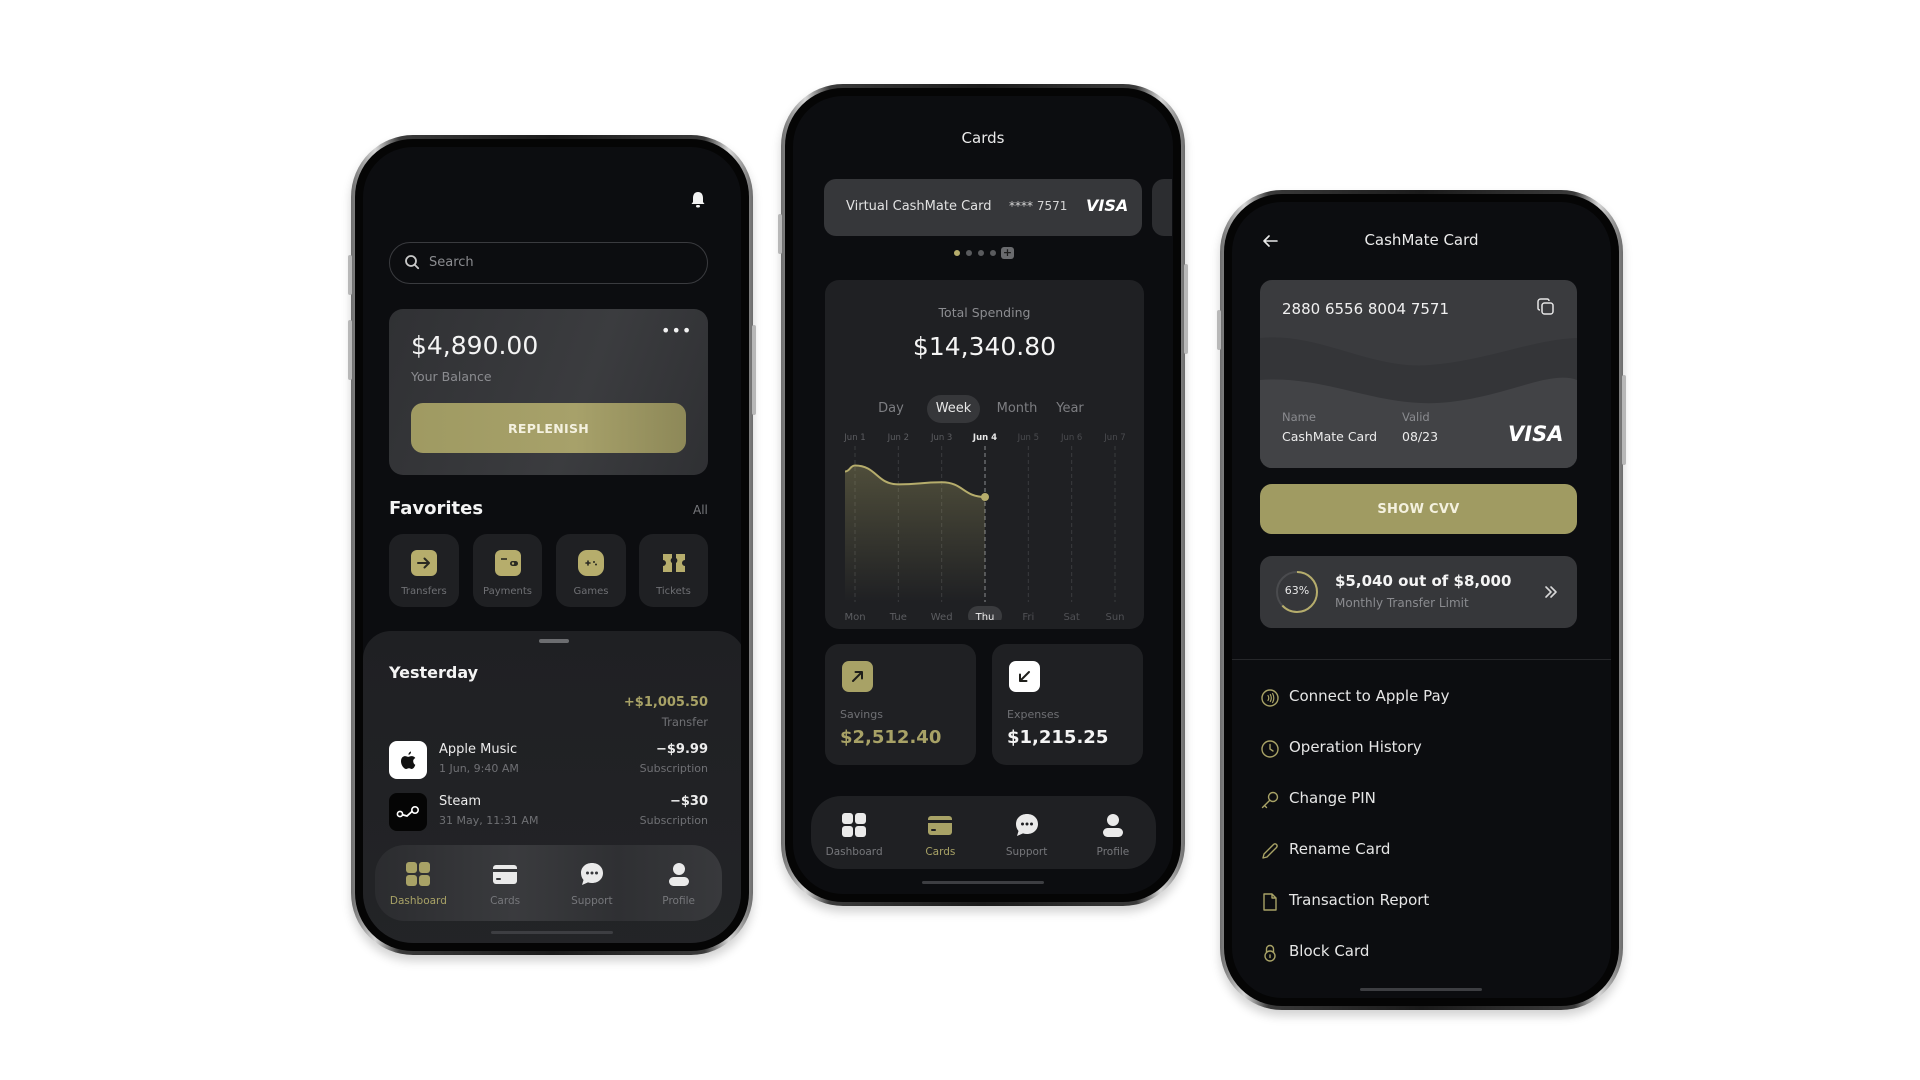 Image resolution: width=1920 pixels, height=1080 pixels. What do you see at coordinates (898, 616) in the screenshot?
I see `chart-day-label: Tue` at bounding box center [898, 616].